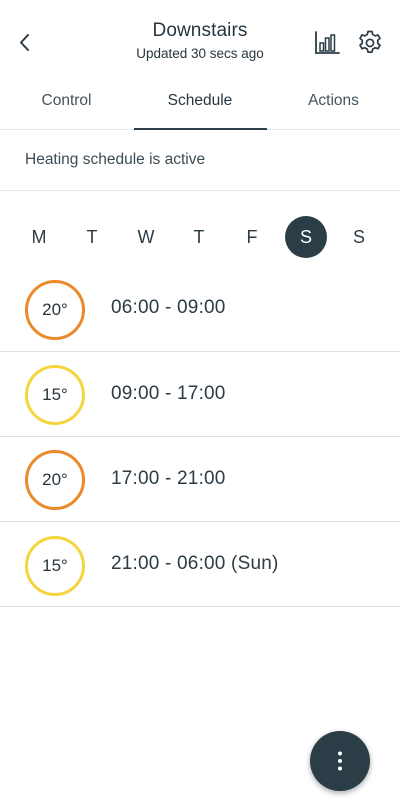  What do you see at coordinates (252, 237) in the screenshot?
I see `day-friday: F` at bounding box center [252, 237].